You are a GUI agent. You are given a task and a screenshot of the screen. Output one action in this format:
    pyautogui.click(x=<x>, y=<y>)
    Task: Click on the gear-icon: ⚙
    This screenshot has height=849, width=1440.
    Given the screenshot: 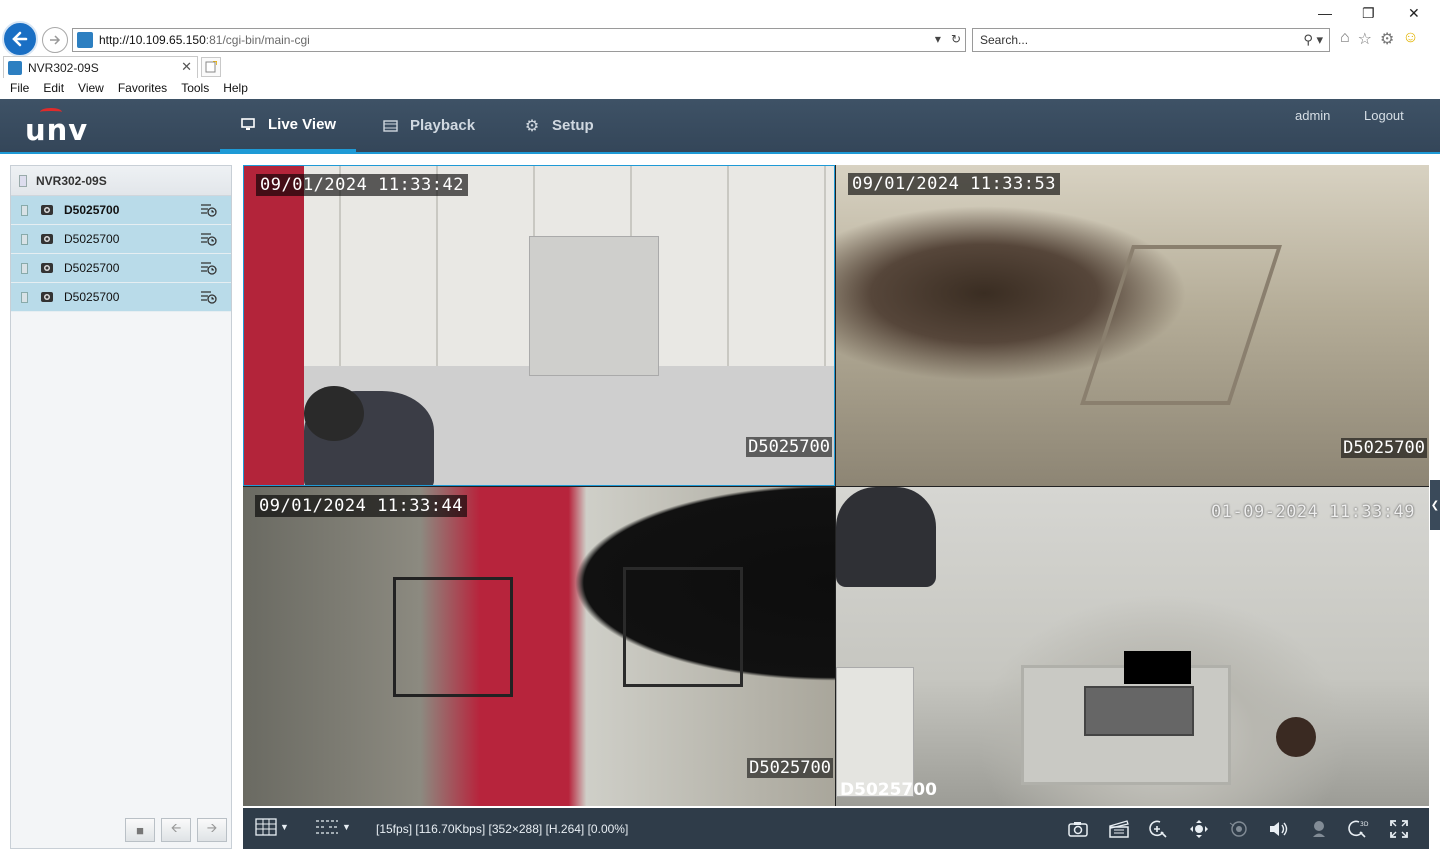 What is the action you would take?
    pyautogui.click(x=532, y=126)
    